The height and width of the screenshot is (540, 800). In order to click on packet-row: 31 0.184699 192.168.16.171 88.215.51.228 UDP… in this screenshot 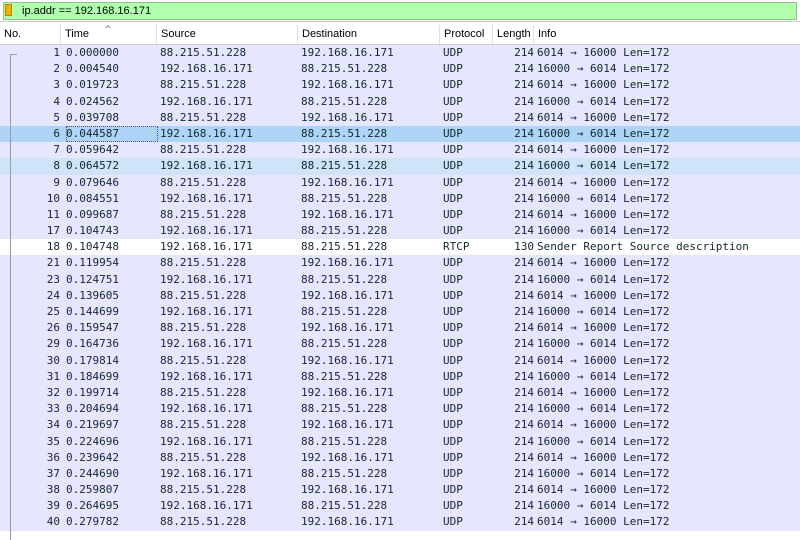, I will do `click(400, 376)`.